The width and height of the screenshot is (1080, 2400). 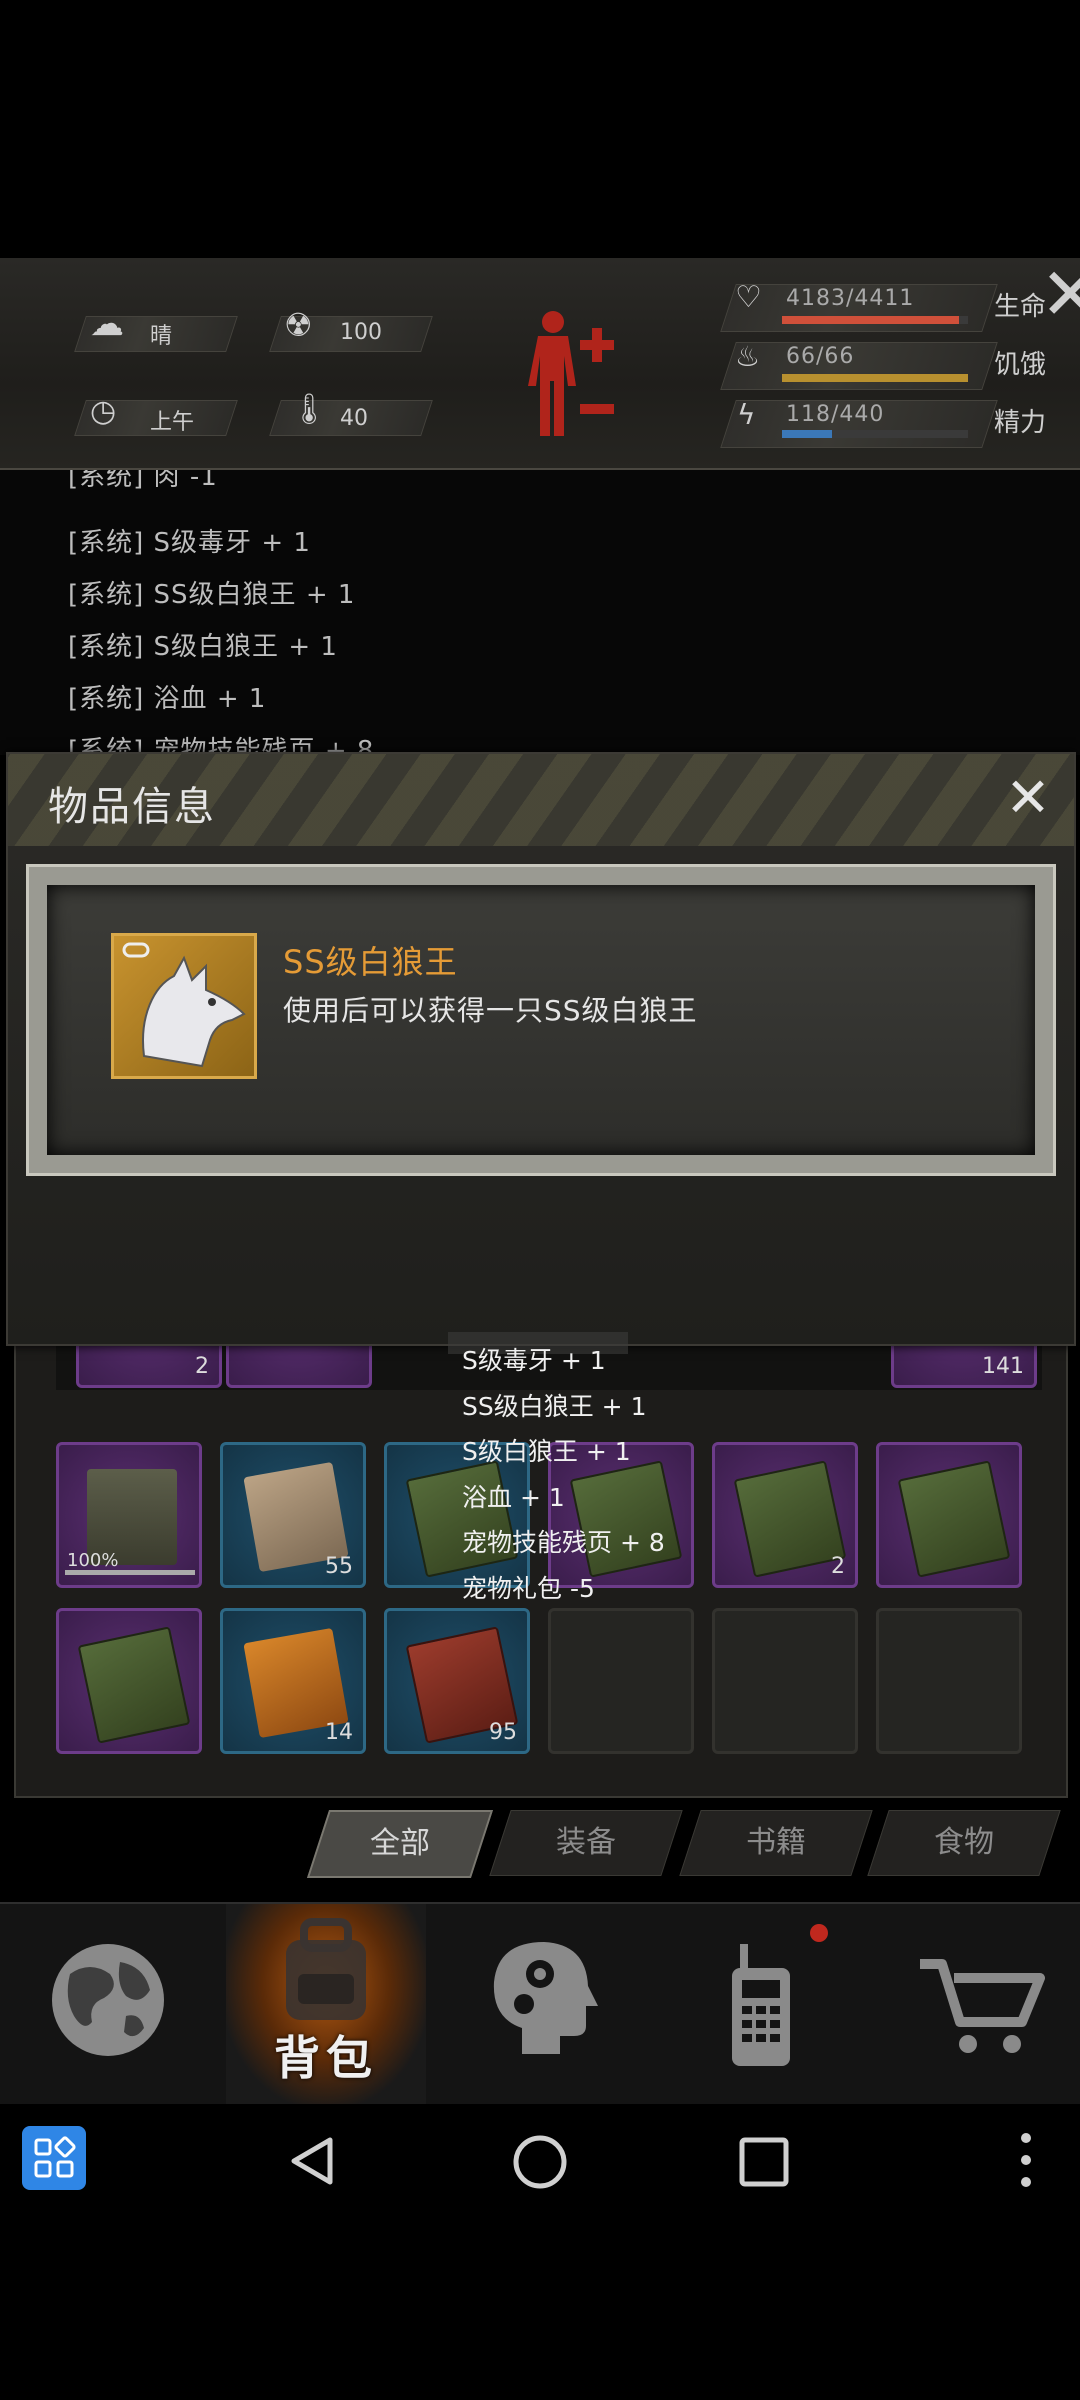 I want to click on inventory-slot: 55, so click(x=293, y=1515).